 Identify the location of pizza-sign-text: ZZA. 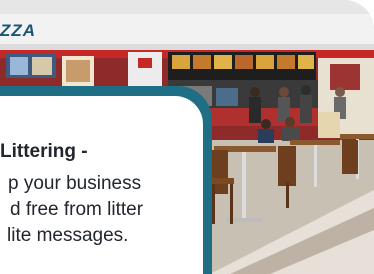
(18, 30).